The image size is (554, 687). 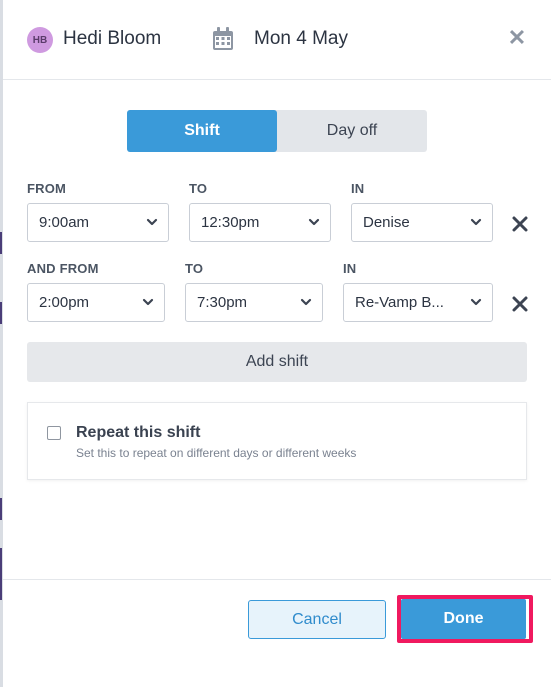 What do you see at coordinates (63, 268) in the screenshot?
I see `and-from-label: AND FROM` at bounding box center [63, 268].